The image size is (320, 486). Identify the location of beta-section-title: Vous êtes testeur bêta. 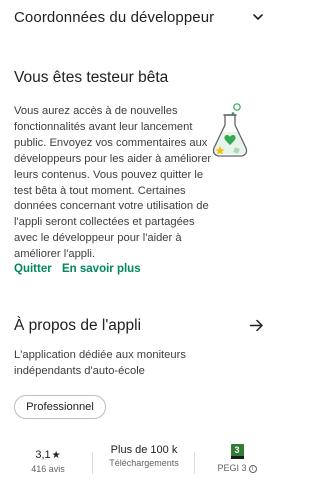
(91, 77).